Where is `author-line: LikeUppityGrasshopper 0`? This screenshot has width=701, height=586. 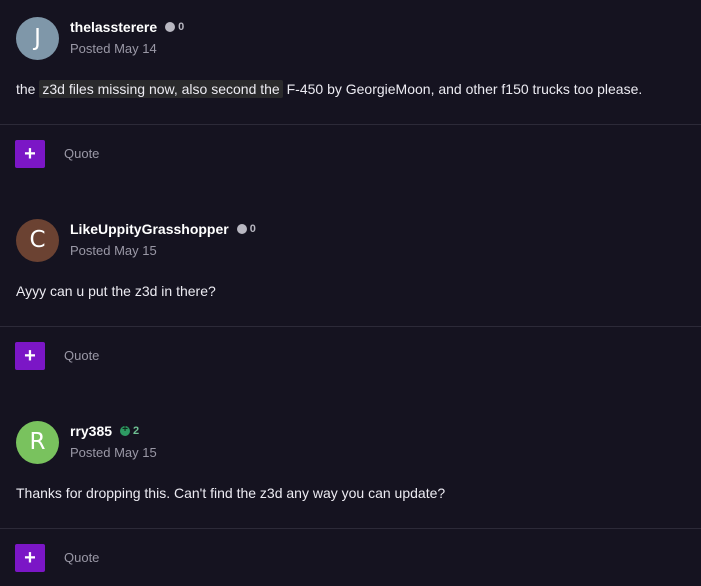
author-line: LikeUppityGrasshopper 0 is located at coordinates (163, 229).